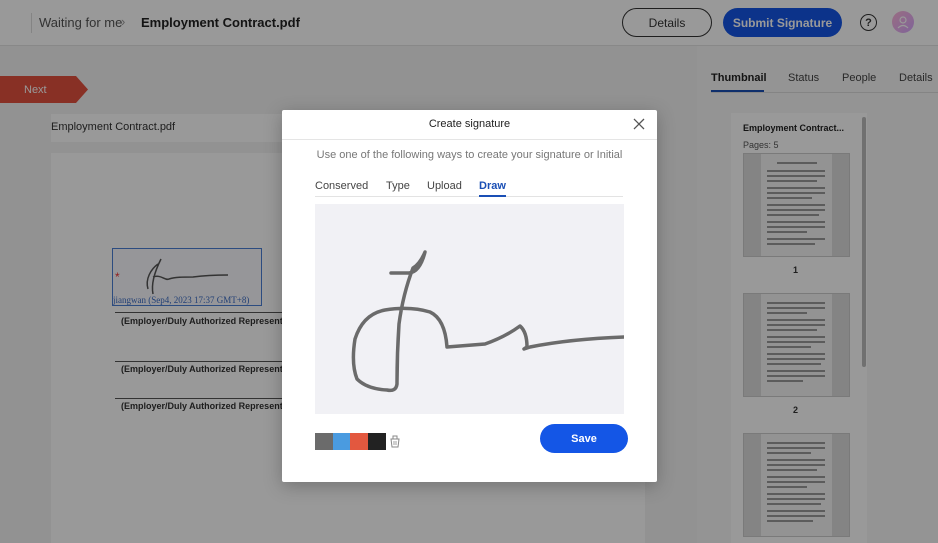 This screenshot has height=543, width=938. Describe the element at coordinates (584, 438) in the screenshot. I see `save-button: Save` at that location.